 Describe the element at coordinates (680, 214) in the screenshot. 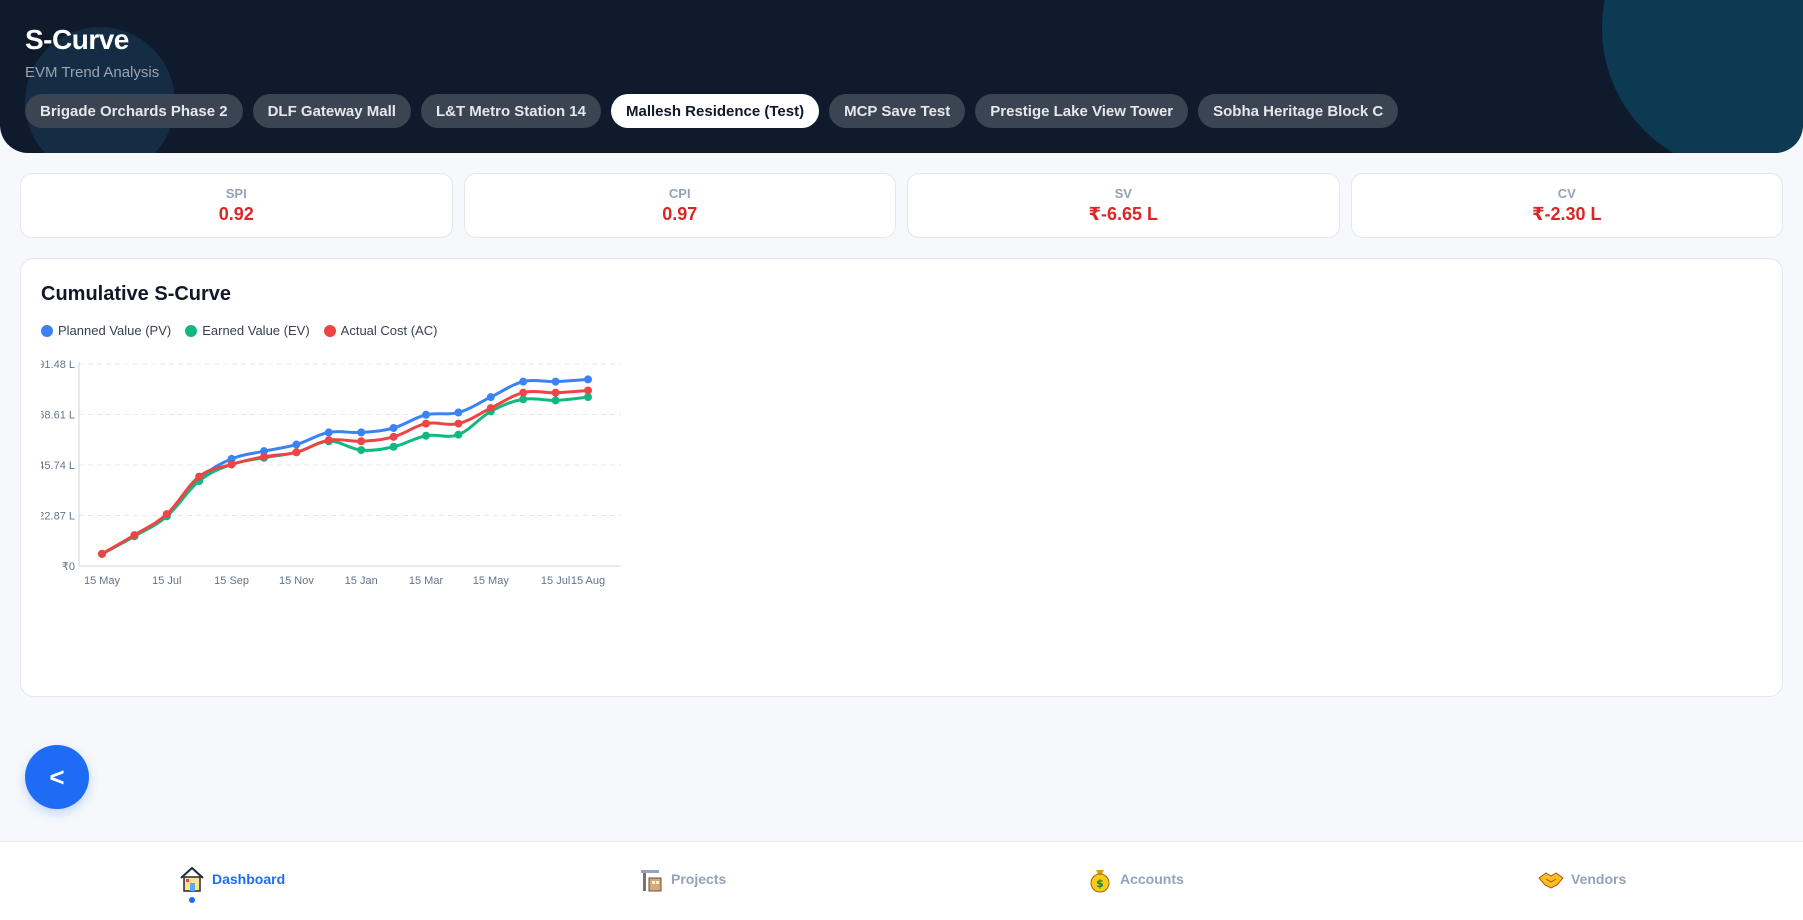

I see `kpi-value: 0.97` at that location.